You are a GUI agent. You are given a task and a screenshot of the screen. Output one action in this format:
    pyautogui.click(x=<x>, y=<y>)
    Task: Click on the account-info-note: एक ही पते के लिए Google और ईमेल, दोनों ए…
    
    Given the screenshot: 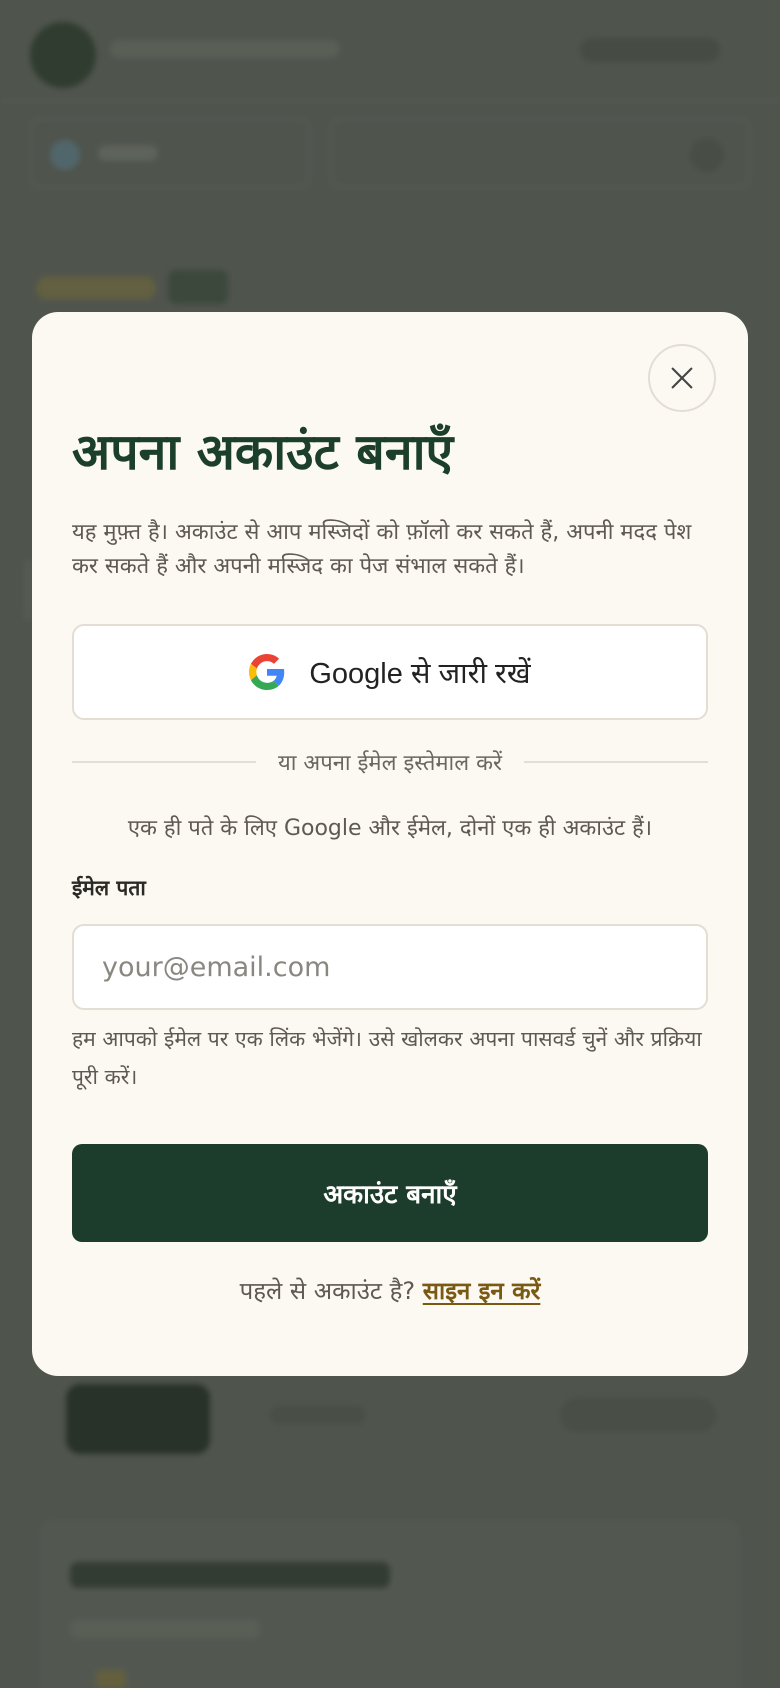 What is the action you would take?
    pyautogui.click(x=390, y=828)
    